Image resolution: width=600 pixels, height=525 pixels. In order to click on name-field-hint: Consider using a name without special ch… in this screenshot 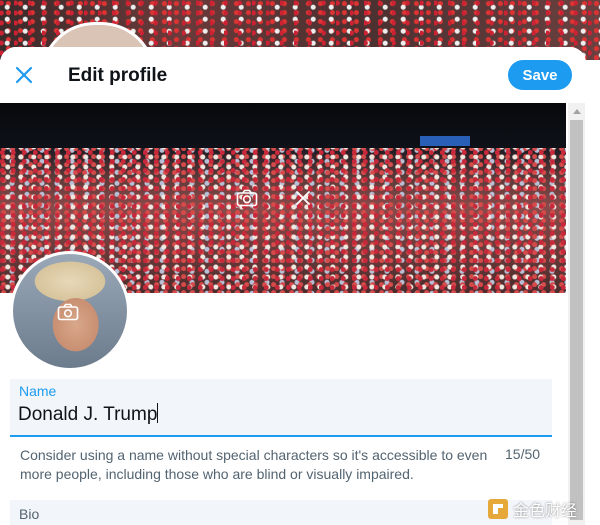, I will do `click(254, 464)`.